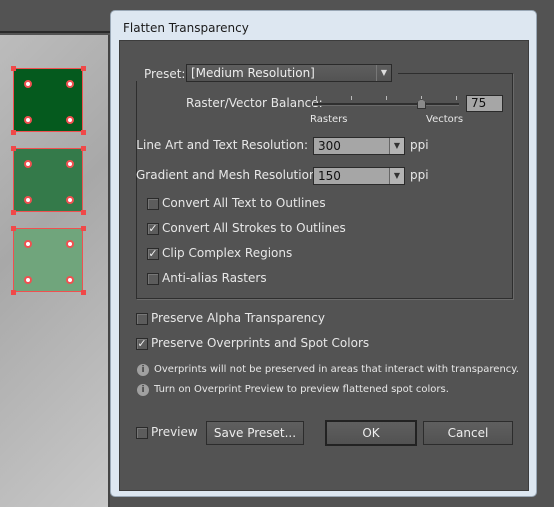  I want to click on gradient-unit: ppi, so click(419, 175).